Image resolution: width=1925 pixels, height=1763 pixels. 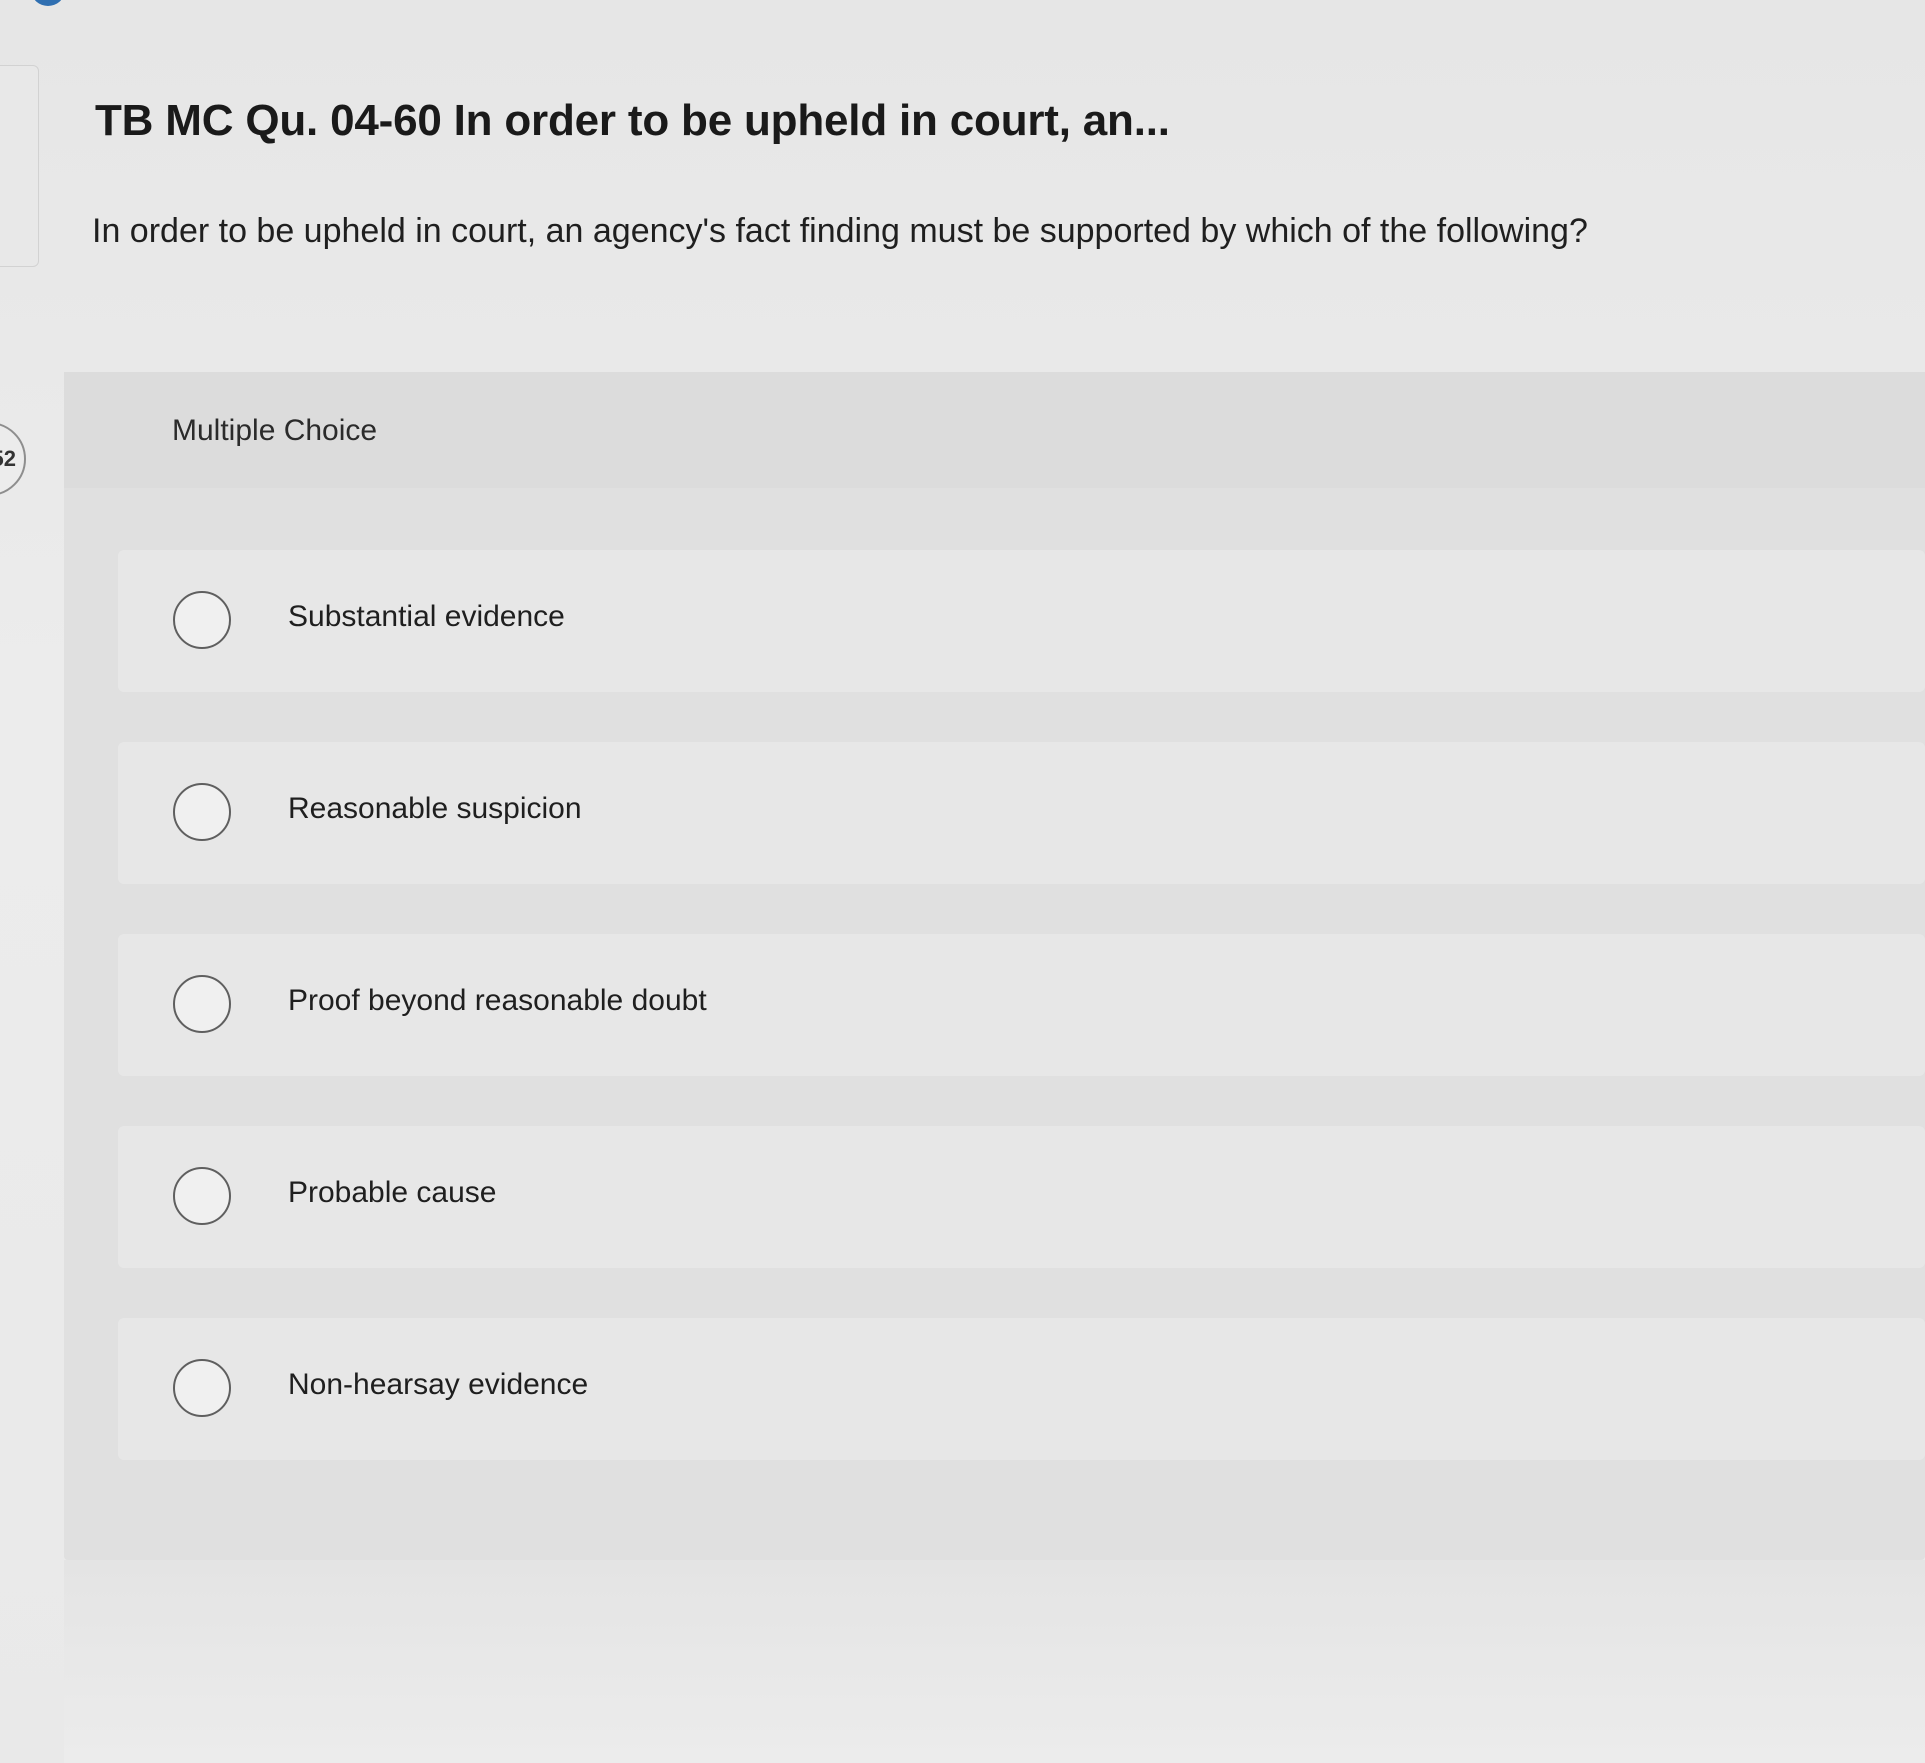 What do you see at coordinates (1021, 621) in the screenshot?
I see `choice-substantial-evidence: Substantial evidence` at bounding box center [1021, 621].